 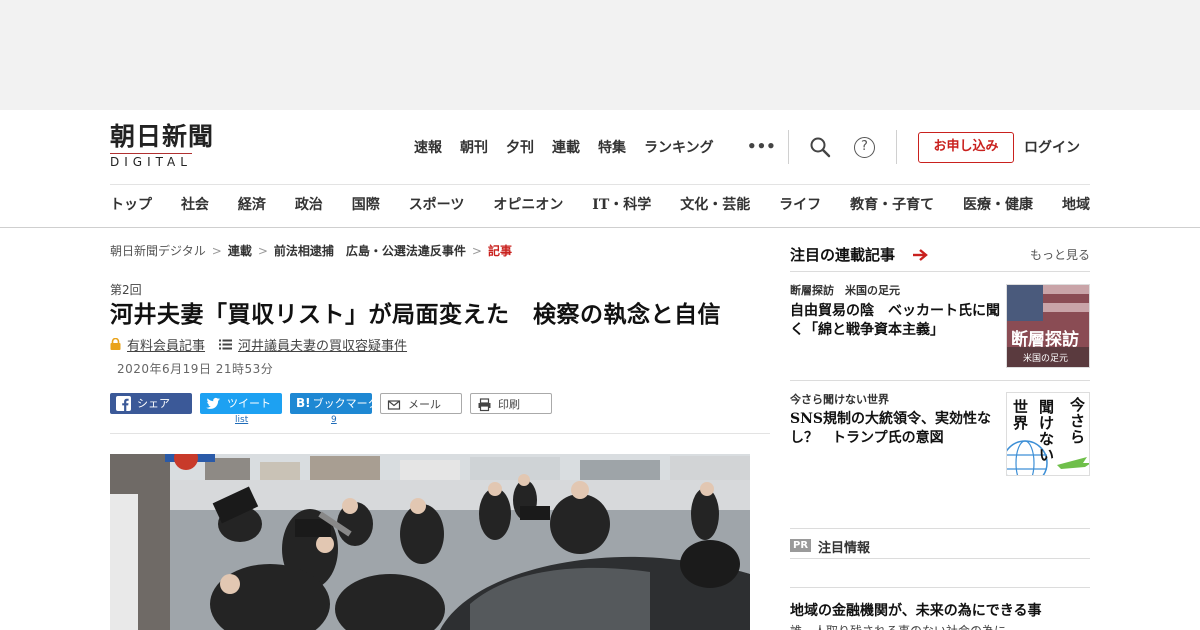 What do you see at coordinates (1052, 148) in the screenshot?
I see `login-link: ログイン` at bounding box center [1052, 148].